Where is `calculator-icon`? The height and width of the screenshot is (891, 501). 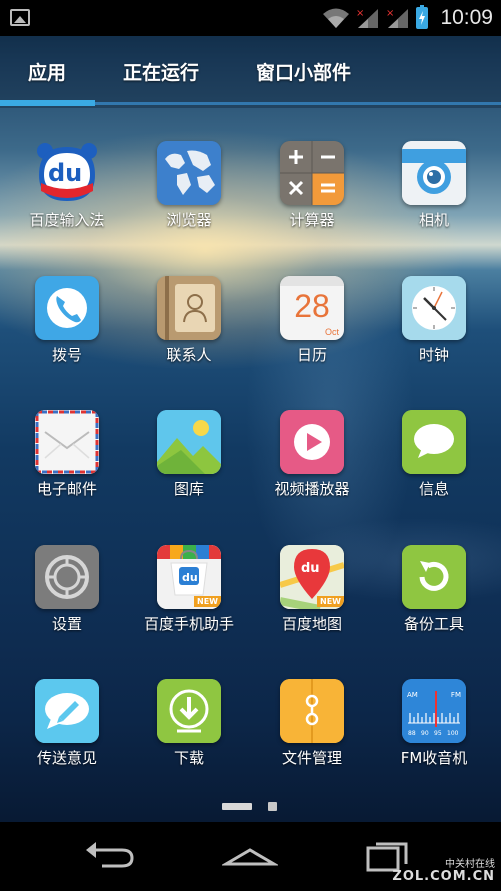
calculator-icon is located at coordinates (312, 173).